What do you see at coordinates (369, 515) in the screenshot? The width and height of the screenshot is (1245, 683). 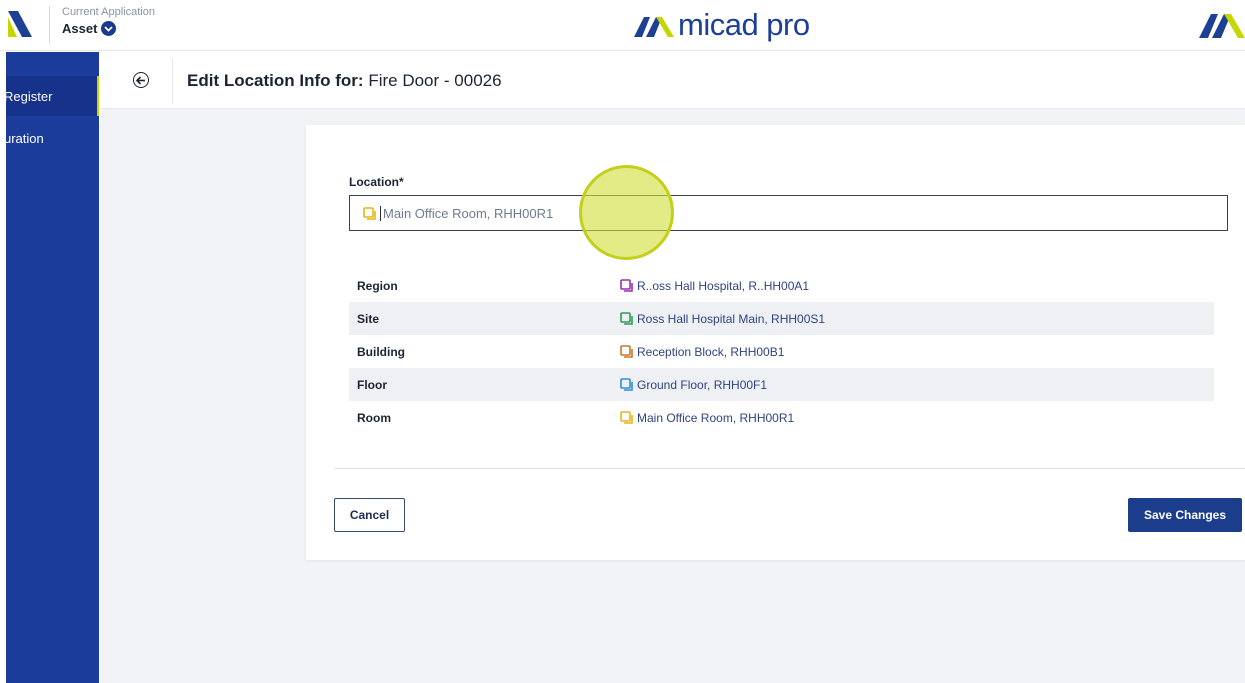 I see `cancel-button: Cancel` at bounding box center [369, 515].